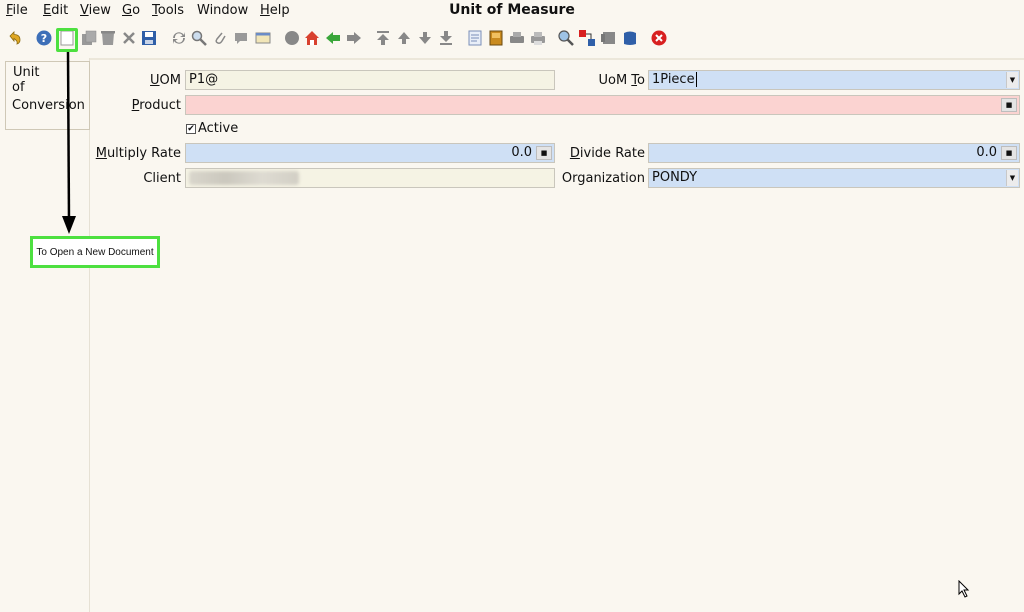  What do you see at coordinates (149, 38) in the screenshot?
I see `save-icon` at bounding box center [149, 38].